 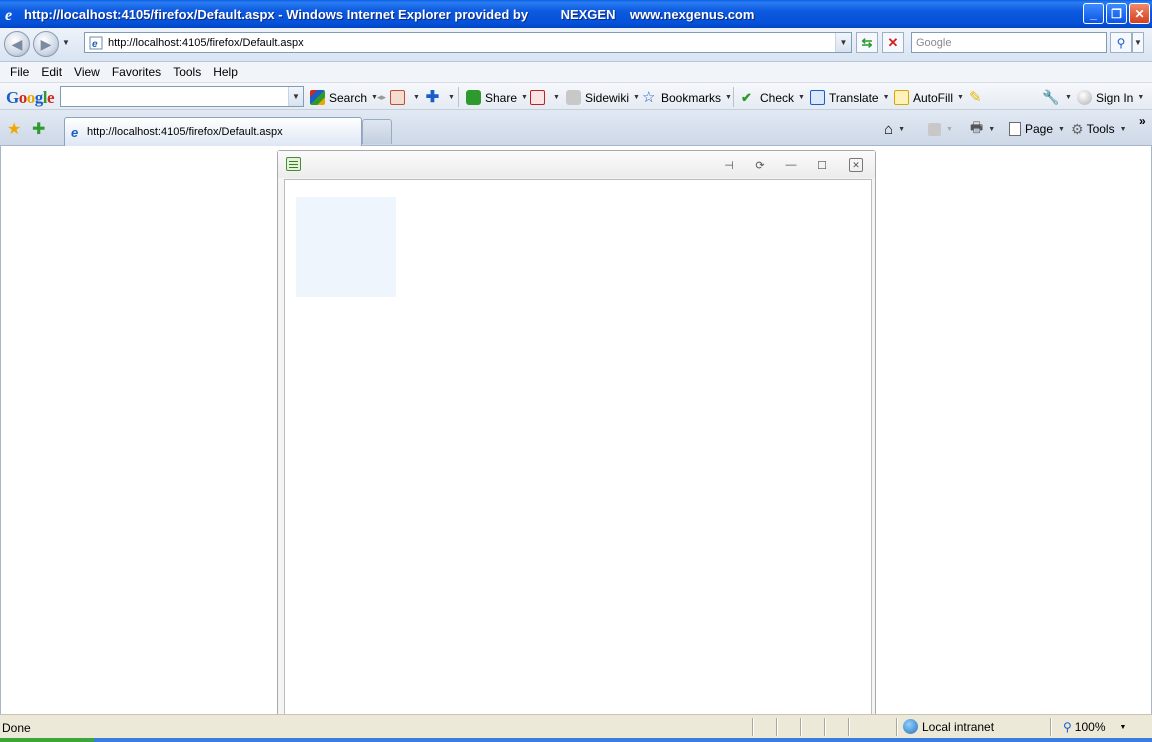 I want to click on favorites-star-icon: ★, so click(x=14, y=129).